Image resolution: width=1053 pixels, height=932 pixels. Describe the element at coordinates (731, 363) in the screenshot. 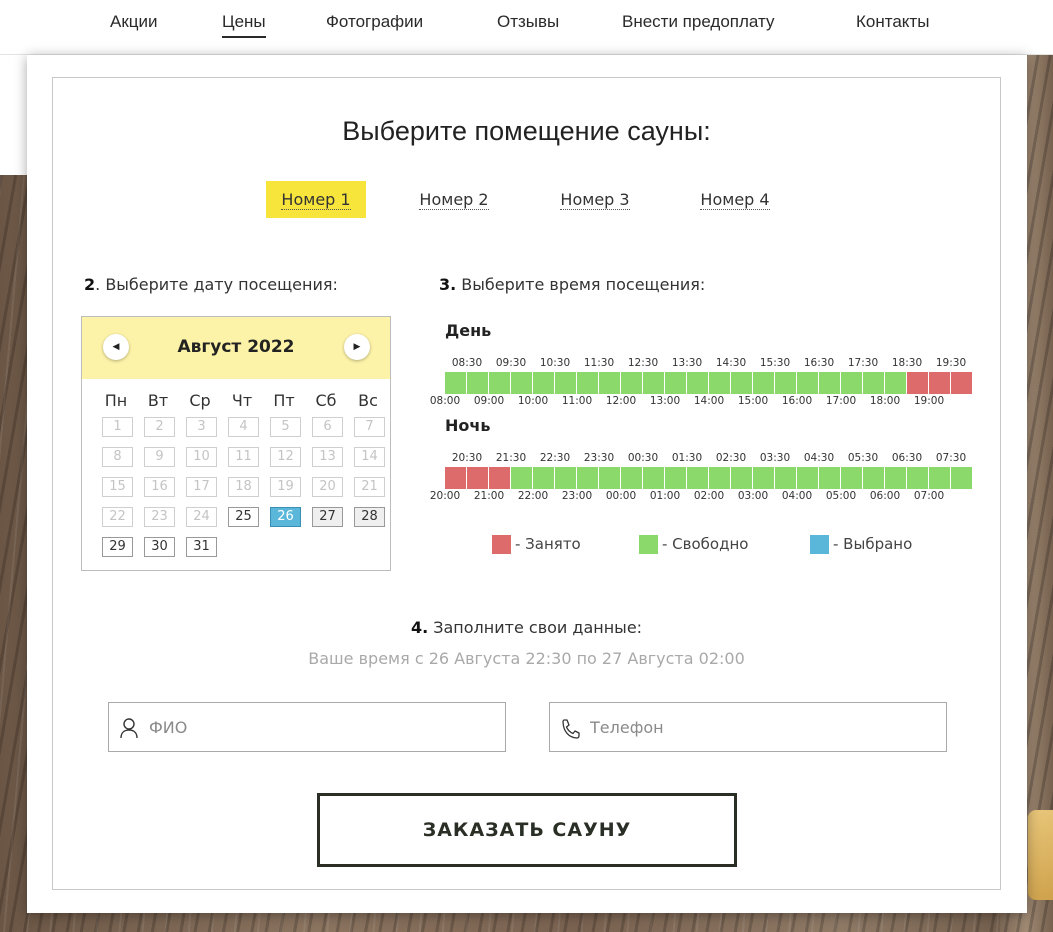

I see `time-tick-label: 14:30` at that location.